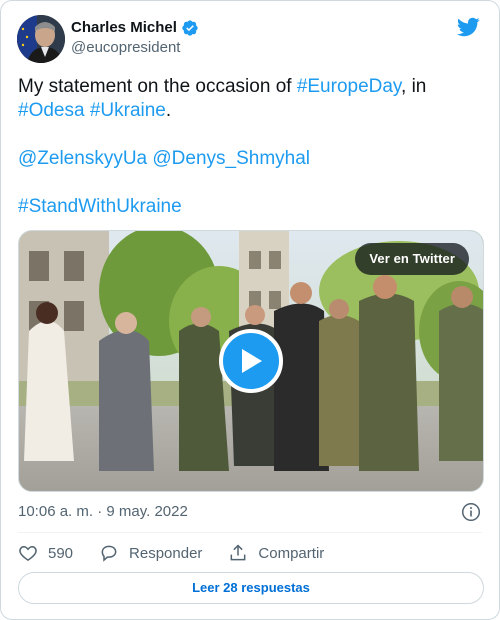 The width and height of the screenshot is (500, 620). Describe the element at coordinates (471, 512) in the screenshot. I see `info-icon` at that location.